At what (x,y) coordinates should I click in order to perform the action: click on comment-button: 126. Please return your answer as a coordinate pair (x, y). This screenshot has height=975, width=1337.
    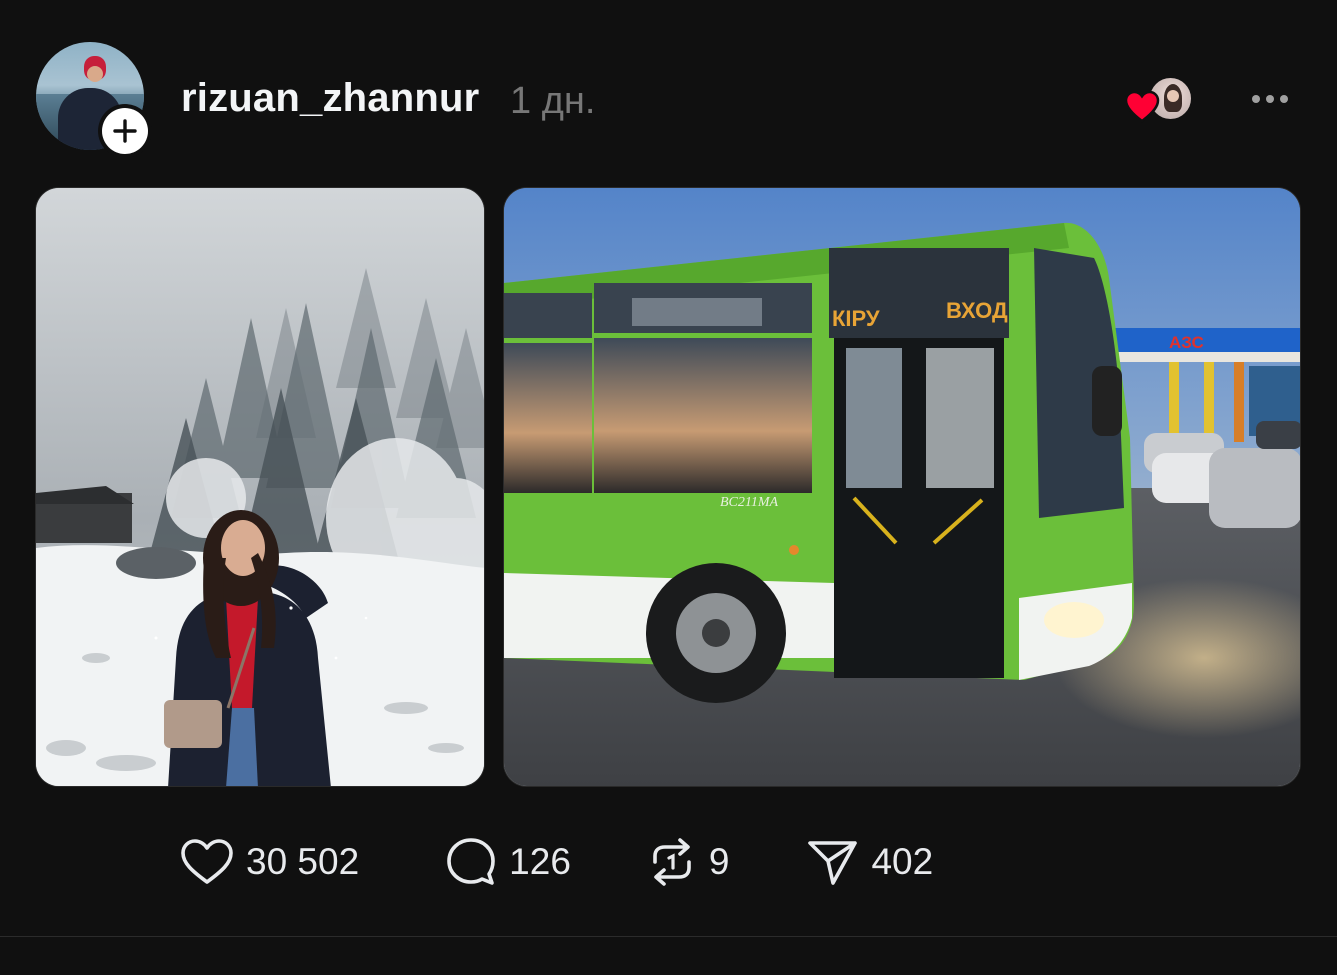
    Looking at the image, I should click on (508, 862).